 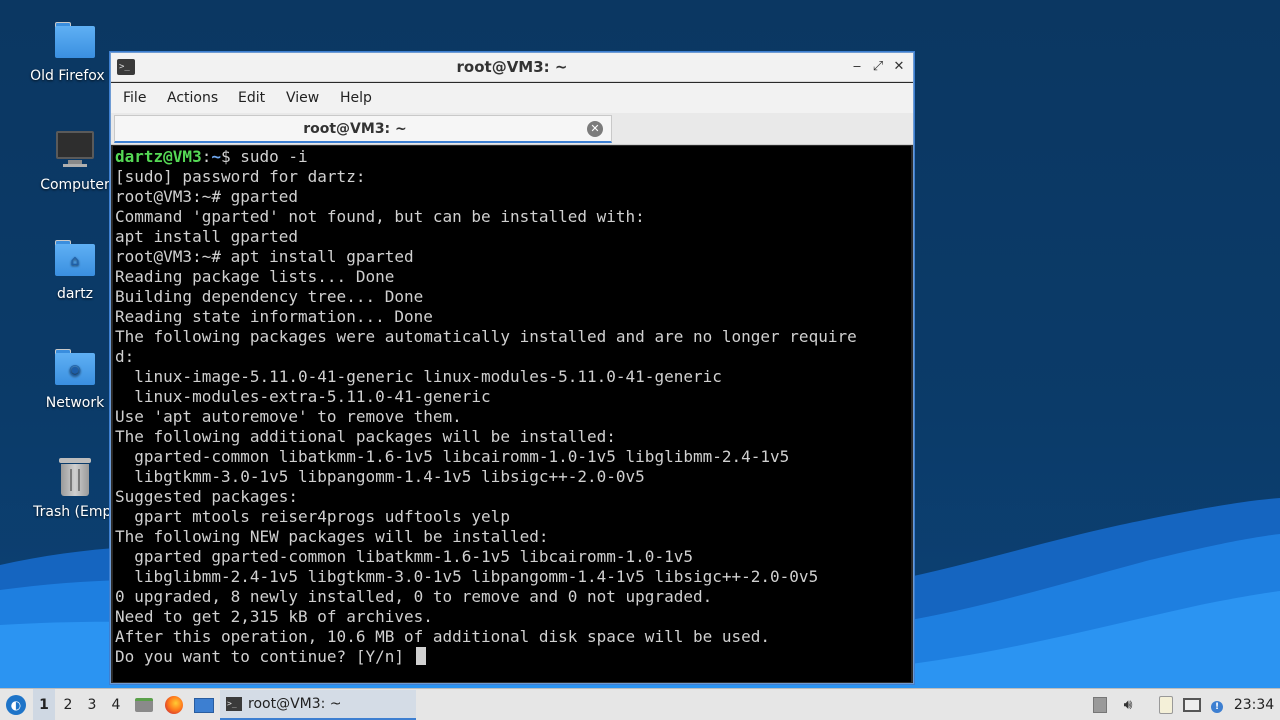 I want to click on start-menu-button: ◐, so click(x=16, y=704).